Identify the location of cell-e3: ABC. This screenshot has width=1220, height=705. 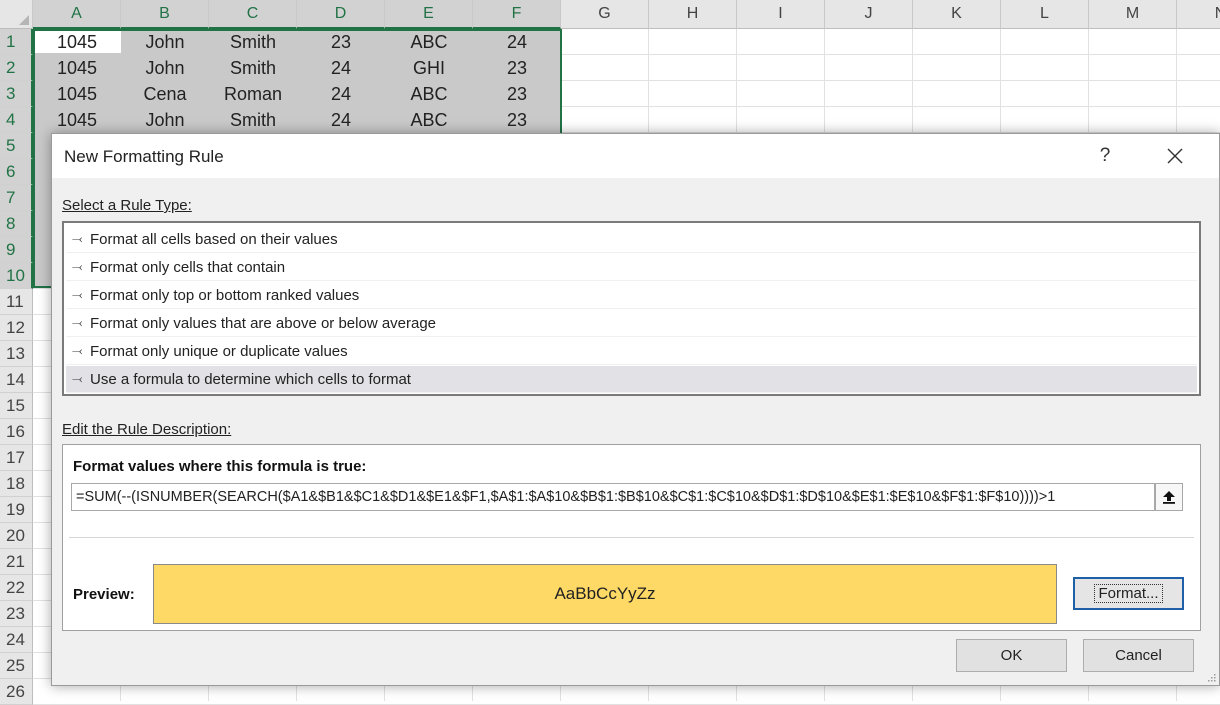
(429, 94).